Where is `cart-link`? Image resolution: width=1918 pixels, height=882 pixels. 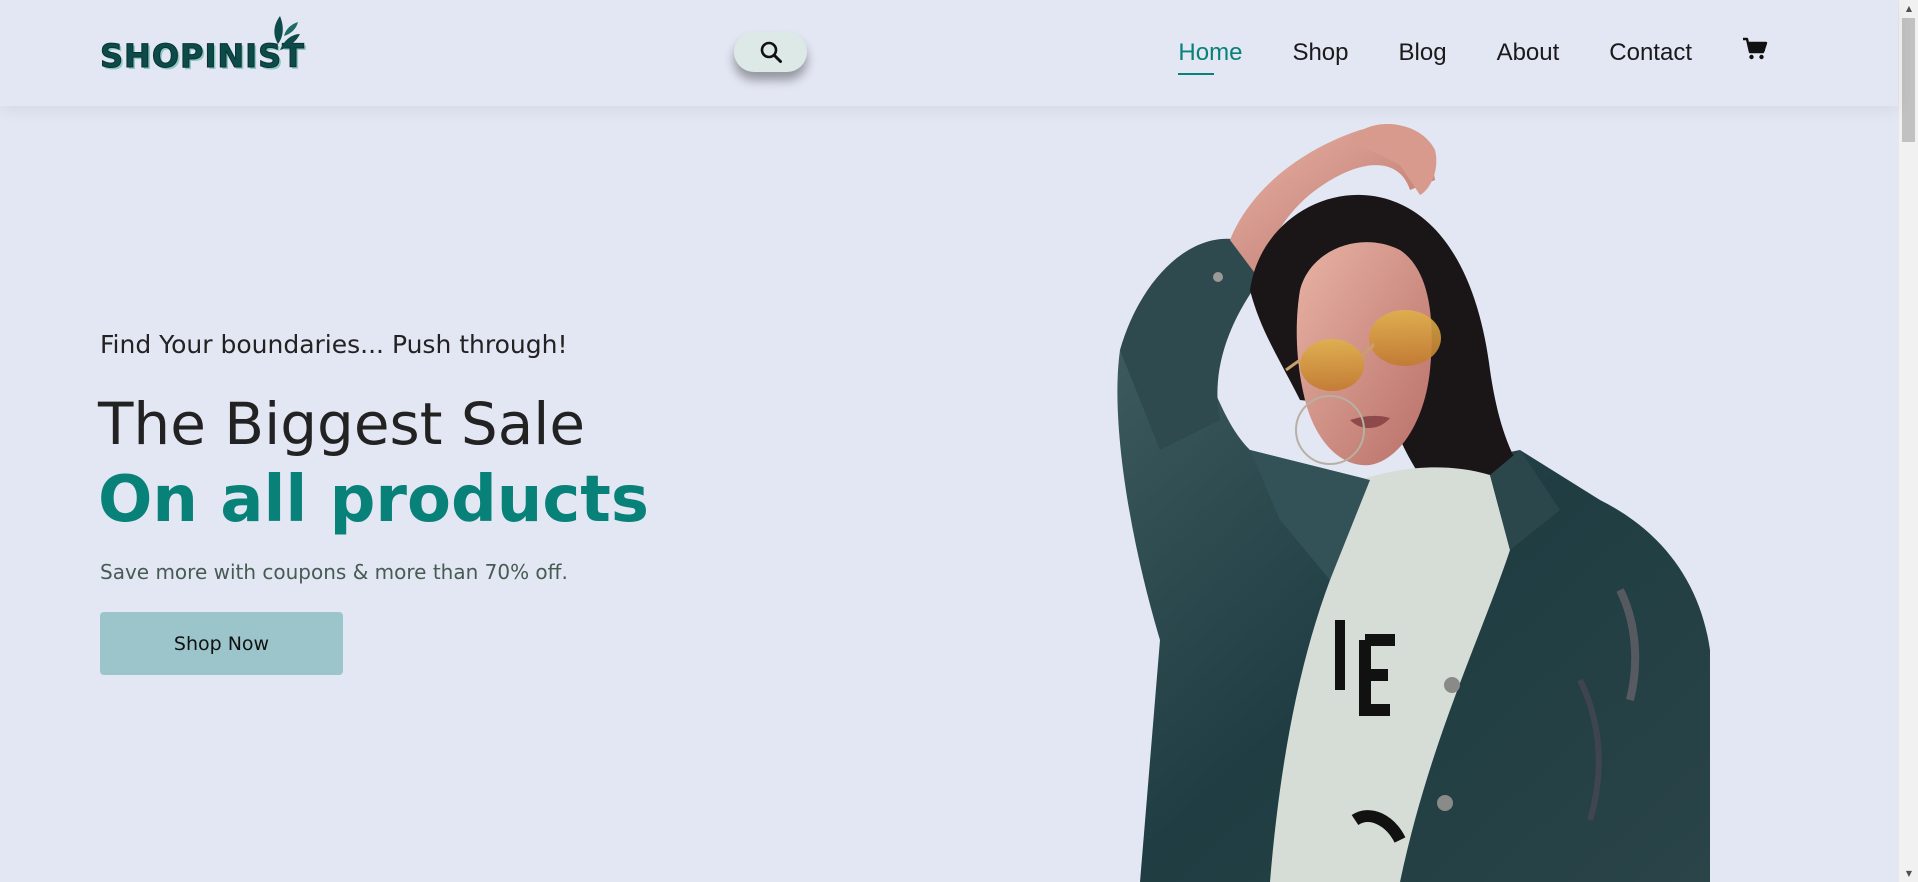 cart-link is located at coordinates (1755, 52).